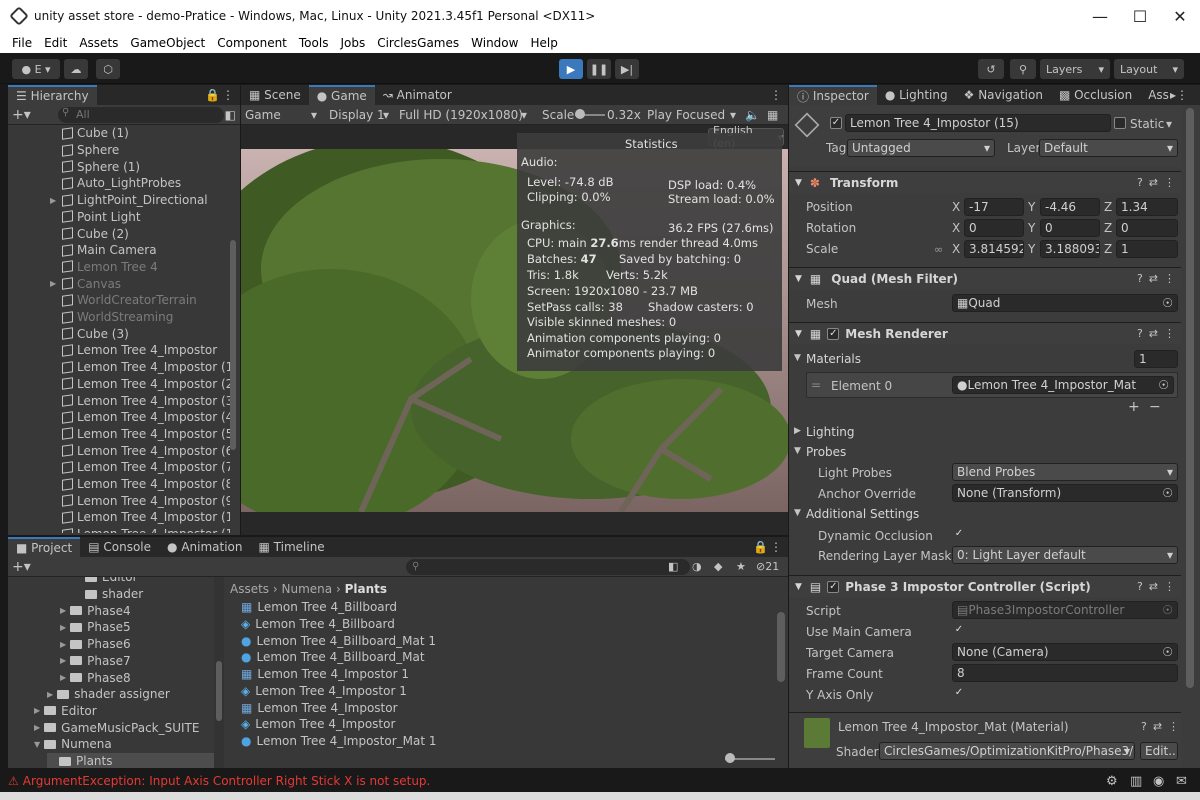  Describe the element at coordinates (249, 589) in the screenshot. I see `breadcrumb-assets: Assets` at that location.